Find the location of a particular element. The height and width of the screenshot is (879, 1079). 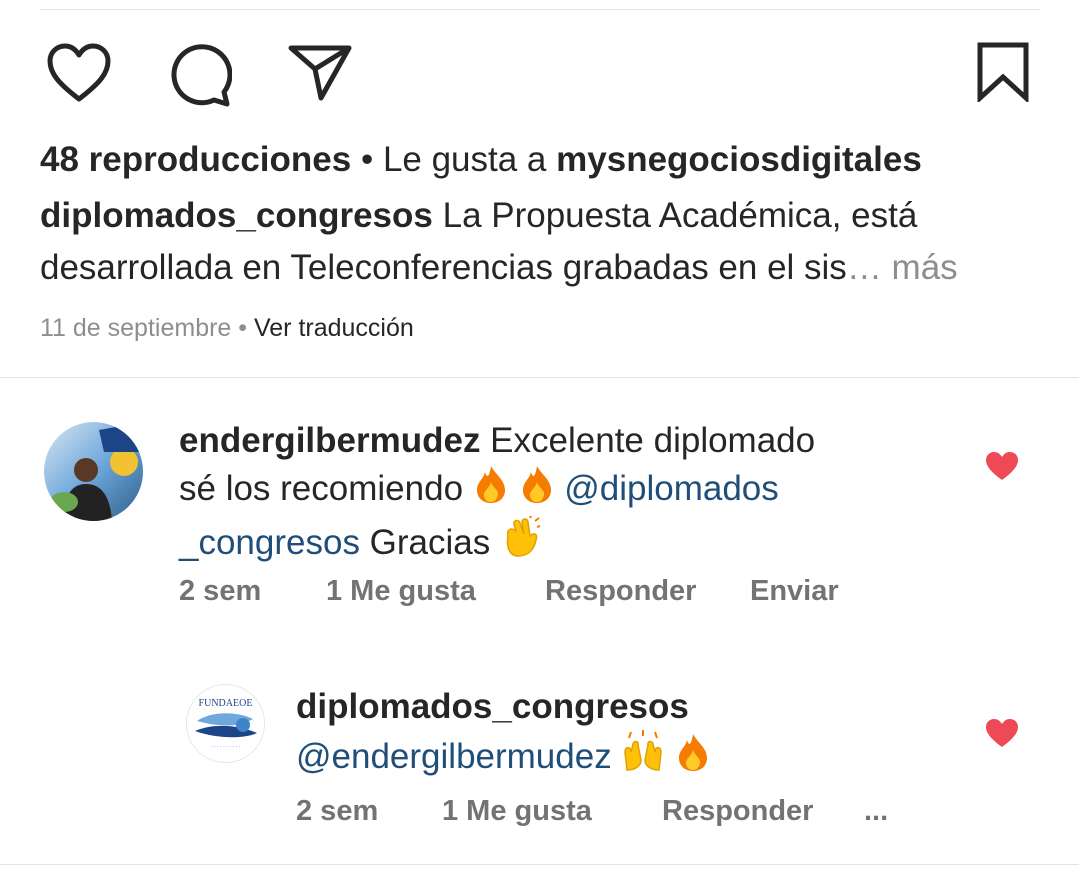

comment-actions: 2 sem 1 Me gusta Responder Enviar is located at coordinates (569, 591).